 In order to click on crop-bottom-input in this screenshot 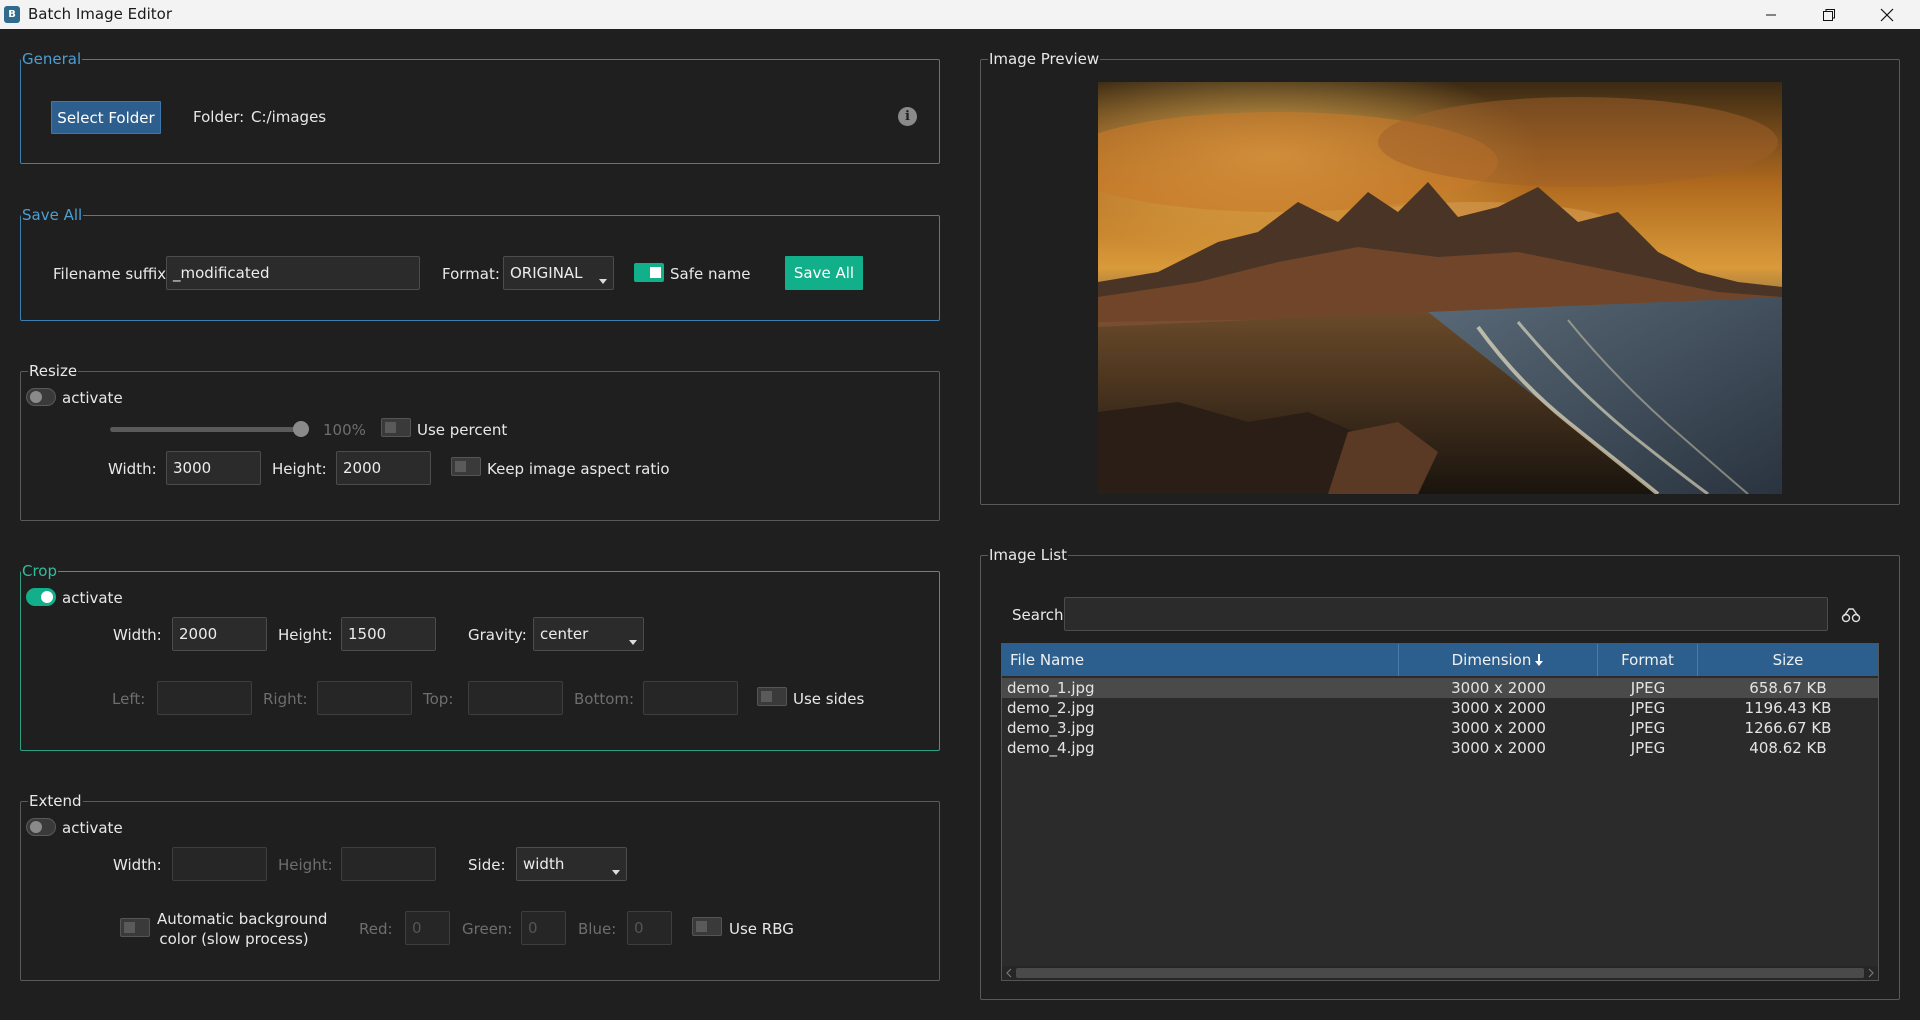, I will do `click(690, 698)`.